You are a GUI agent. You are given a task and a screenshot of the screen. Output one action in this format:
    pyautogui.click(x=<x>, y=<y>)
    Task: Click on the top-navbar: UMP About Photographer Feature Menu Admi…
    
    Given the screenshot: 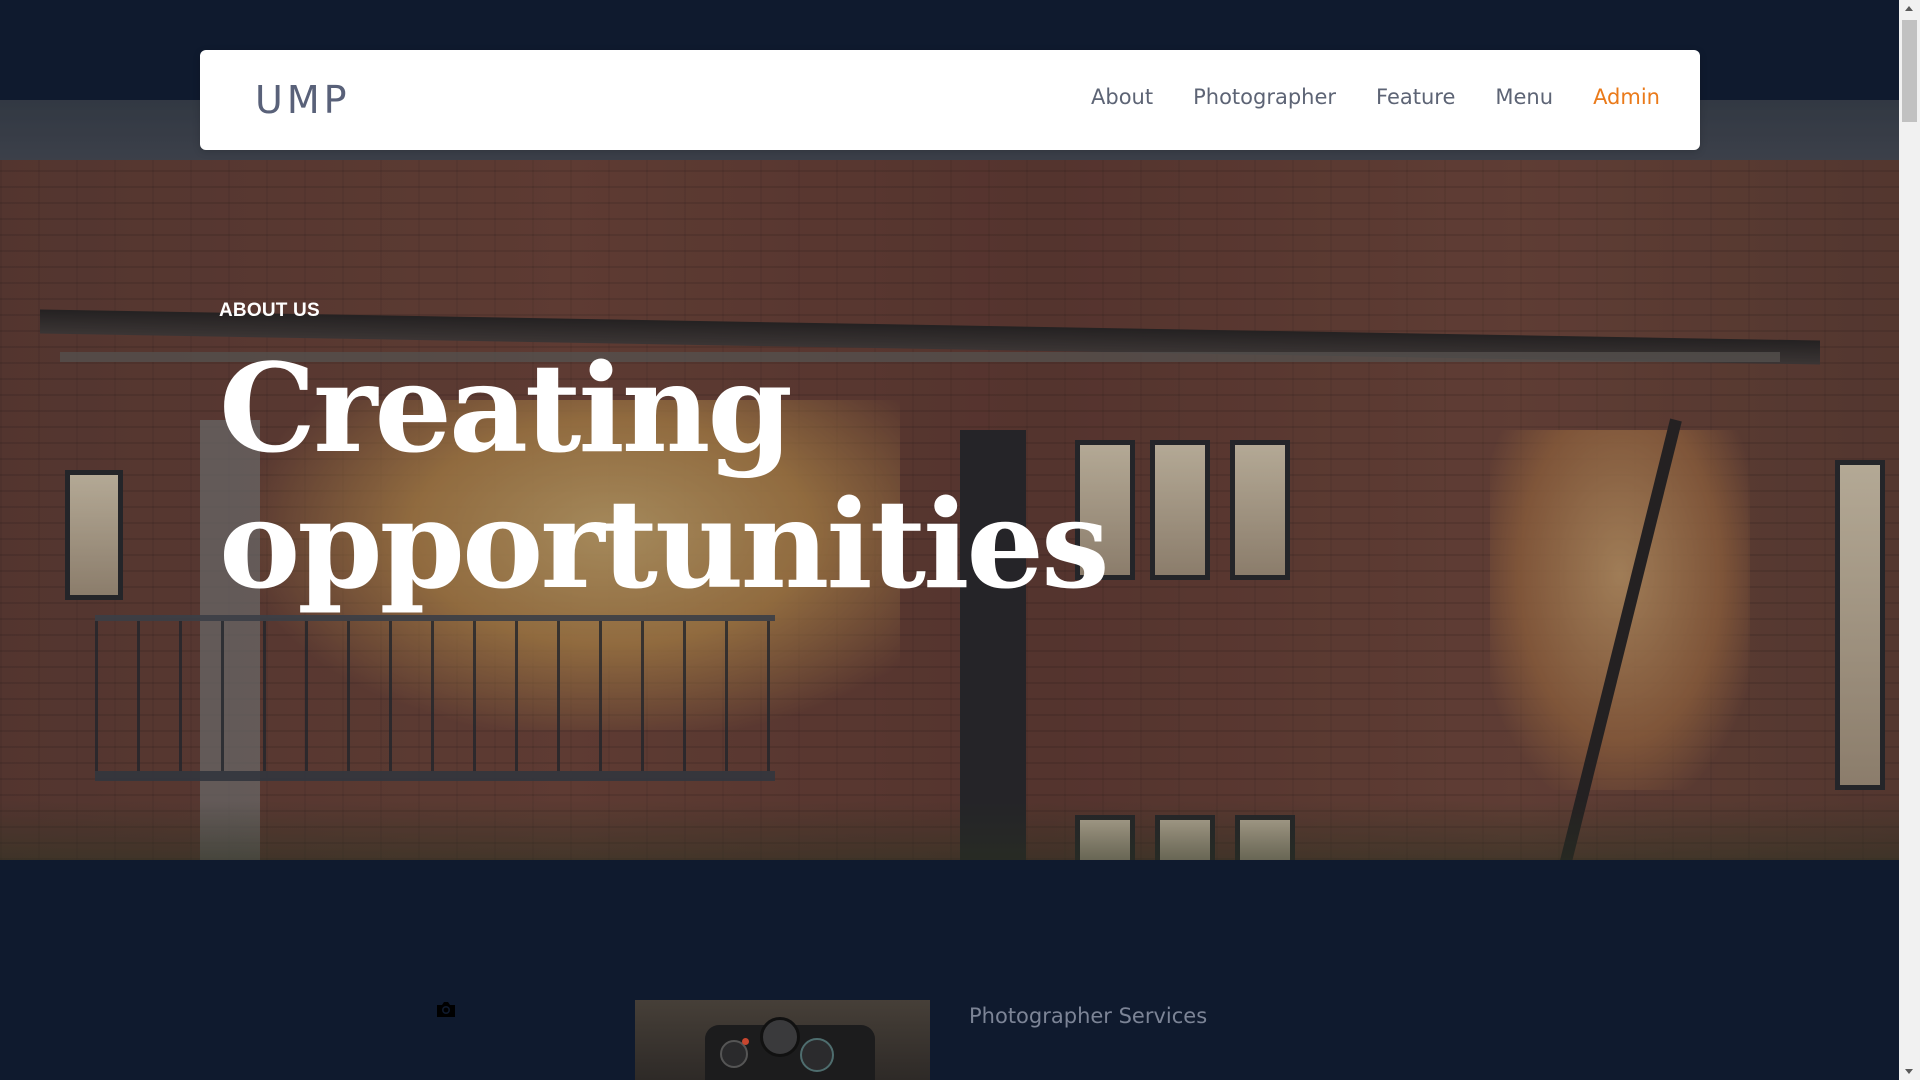 What is the action you would take?
    pyautogui.click(x=950, y=100)
    